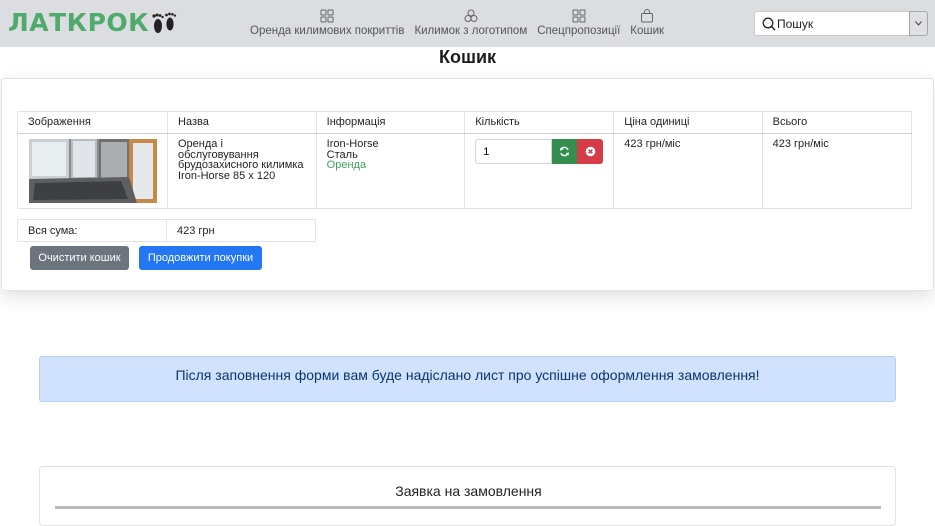 This screenshot has height=526, width=935. What do you see at coordinates (688, 122) in the screenshot?
I see `header-unit-price: Ціна одиниці` at bounding box center [688, 122].